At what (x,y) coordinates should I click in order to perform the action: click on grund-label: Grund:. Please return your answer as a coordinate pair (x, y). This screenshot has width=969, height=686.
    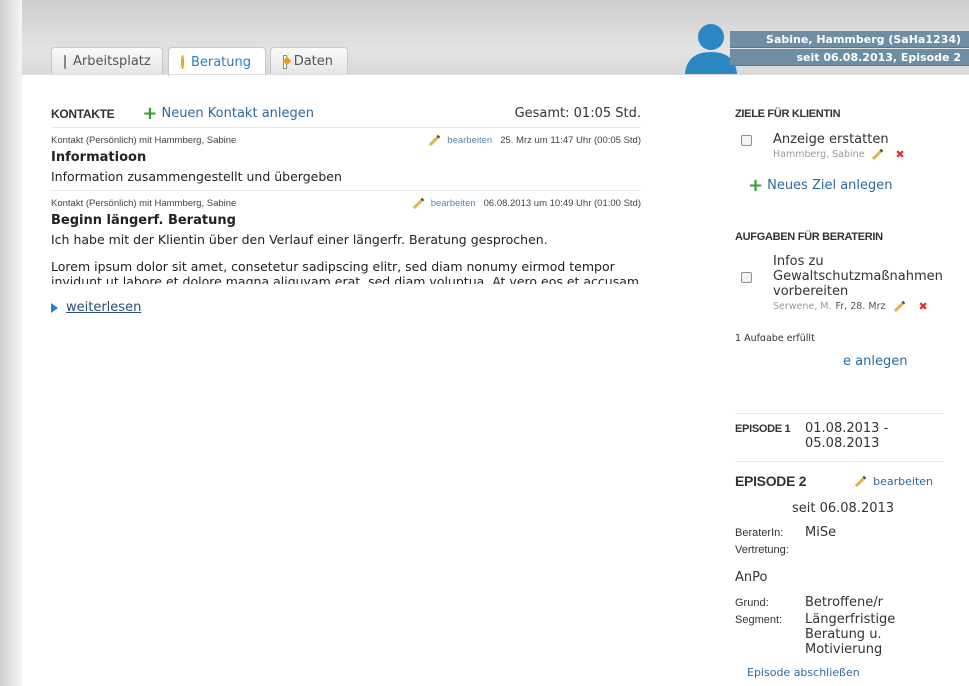
    Looking at the image, I should click on (752, 603).